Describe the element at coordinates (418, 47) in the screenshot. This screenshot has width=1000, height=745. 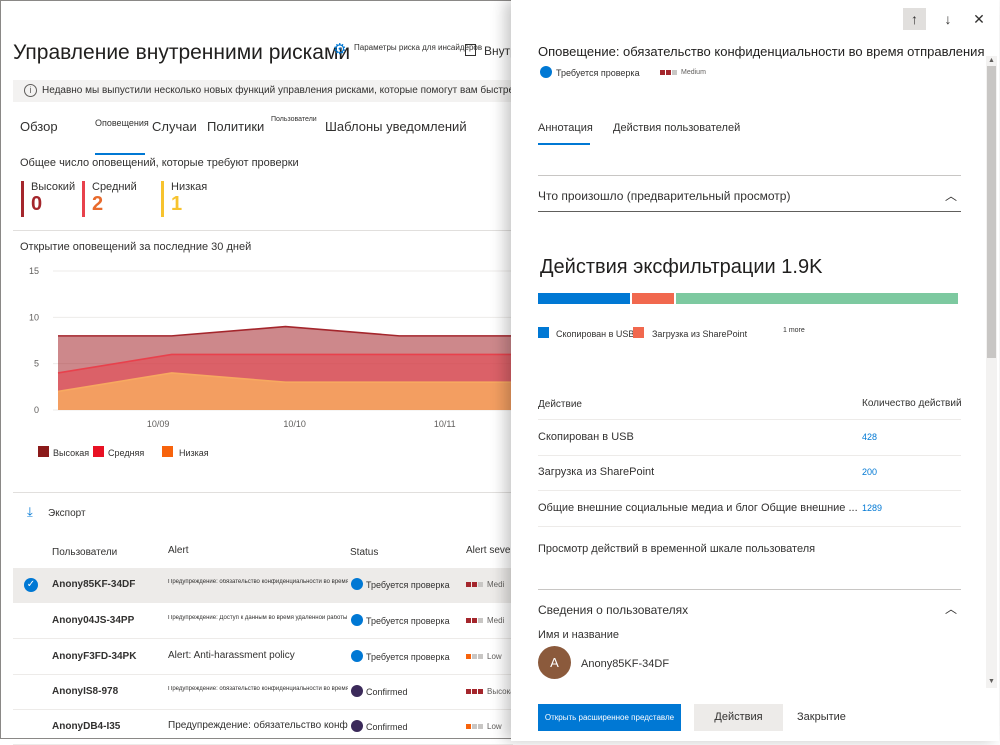
I see `insider-risk-settings-link: Параметры риска для инсайдеров` at that location.